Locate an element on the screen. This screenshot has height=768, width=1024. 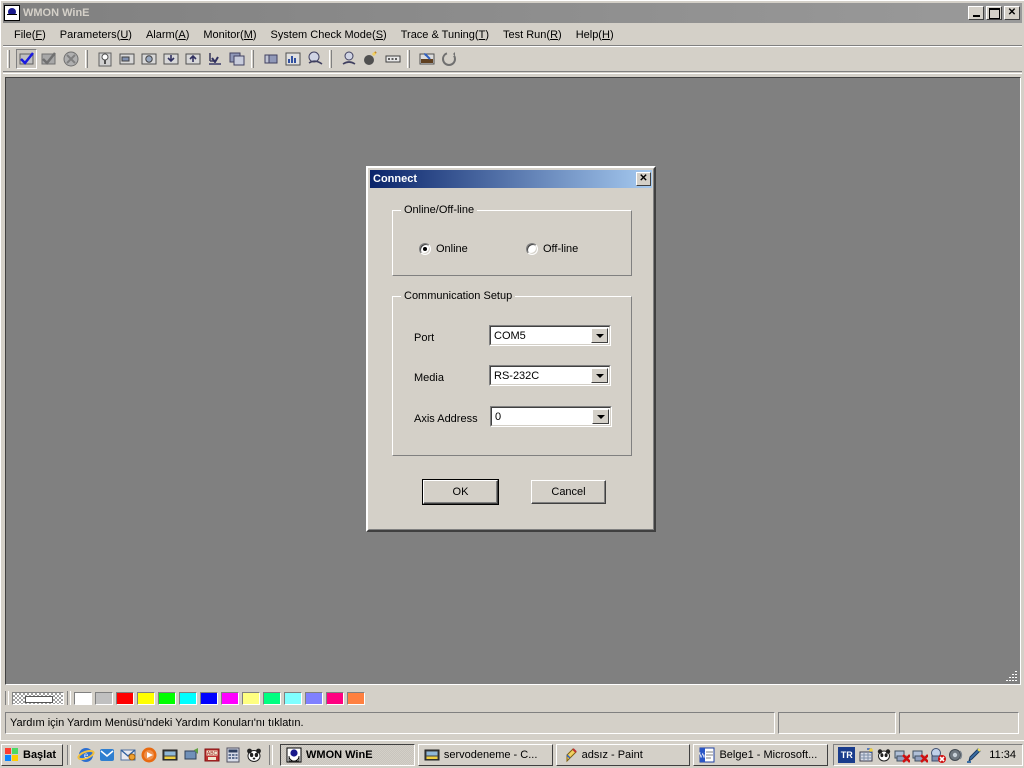
parameter-list-icon is located at coordinates (126, 59).